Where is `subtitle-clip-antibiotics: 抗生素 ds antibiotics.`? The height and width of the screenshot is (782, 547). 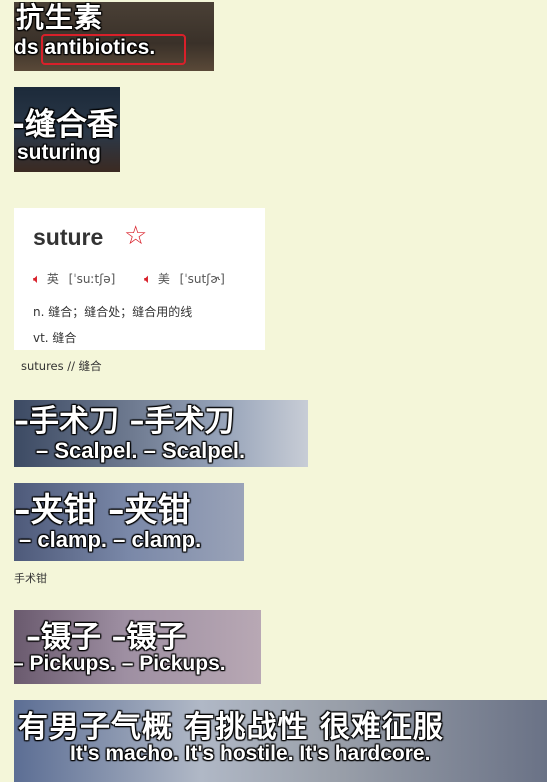 subtitle-clip-antibiotics: 抗生素 ds antibiotics. is located at coordinates (114, 36).